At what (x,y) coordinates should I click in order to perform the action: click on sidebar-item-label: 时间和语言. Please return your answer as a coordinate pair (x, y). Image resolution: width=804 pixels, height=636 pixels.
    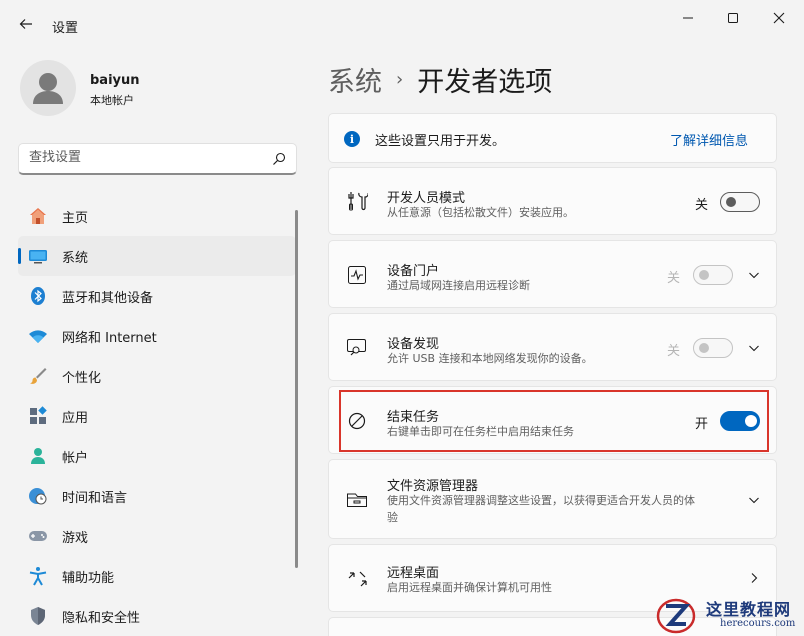
    Looking at the image, I should click on (95, 498).